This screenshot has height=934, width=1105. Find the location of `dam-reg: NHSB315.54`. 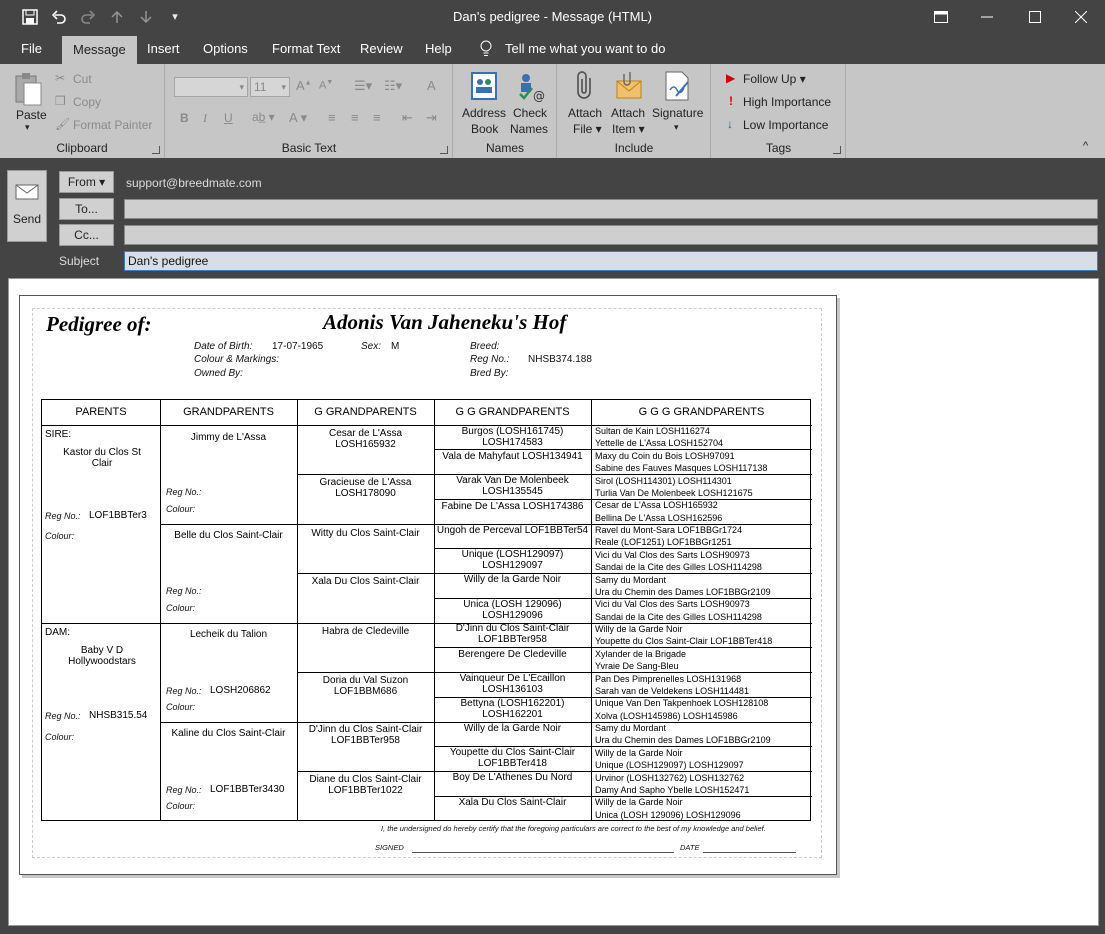

dam-reg: NHSB315.54 is located at coordinates (118, 715).